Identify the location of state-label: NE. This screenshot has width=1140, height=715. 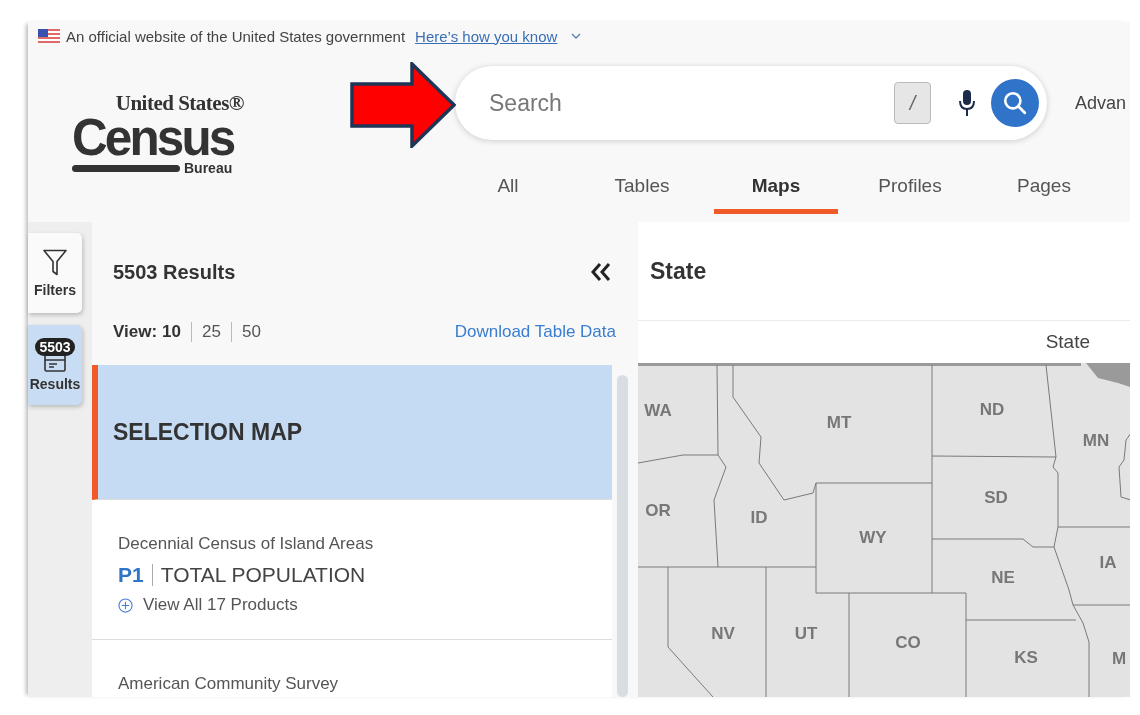
(1003, 577).